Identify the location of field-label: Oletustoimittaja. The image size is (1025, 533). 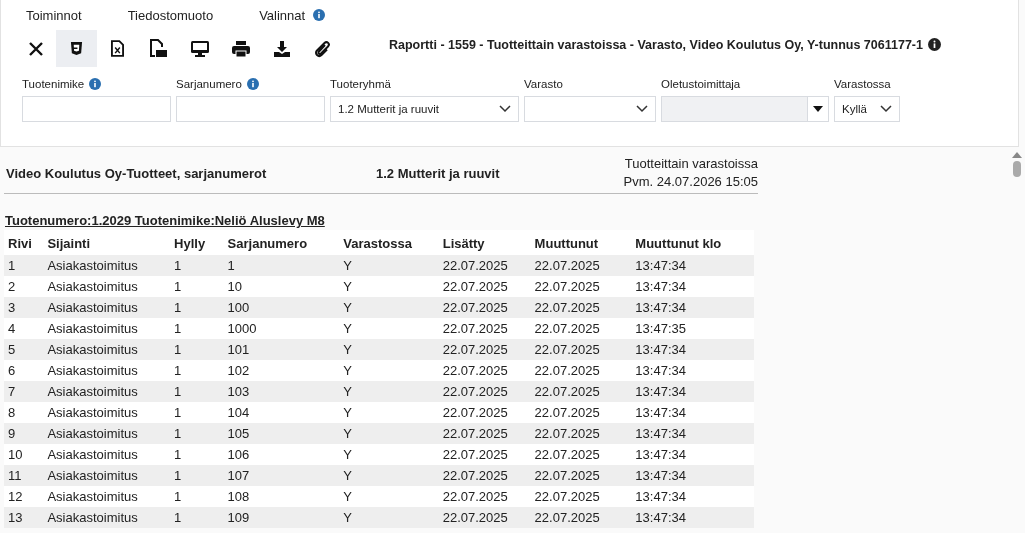
(701, 84).